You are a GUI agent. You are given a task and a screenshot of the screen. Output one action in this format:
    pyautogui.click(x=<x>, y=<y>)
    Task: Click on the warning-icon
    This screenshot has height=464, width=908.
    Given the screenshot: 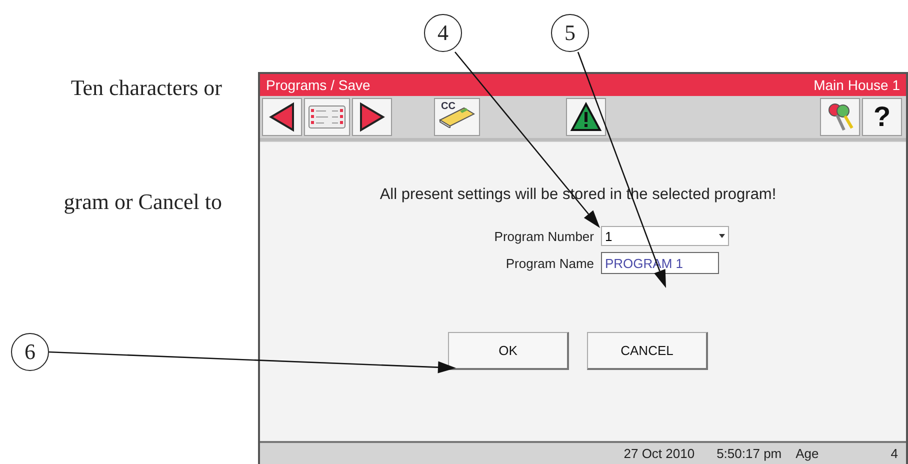 What is the action you would take?
    pyautogui.click(x=586, y=117)
    